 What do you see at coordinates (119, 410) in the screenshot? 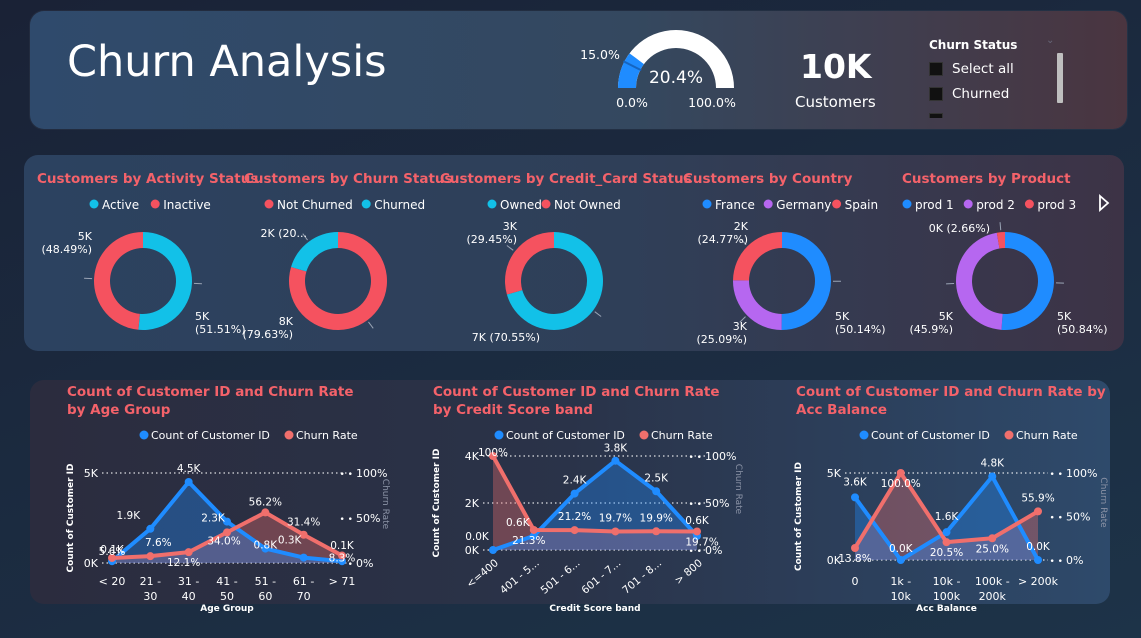
I see `chart-title: by Age Group` at bounding box center [119, 410].